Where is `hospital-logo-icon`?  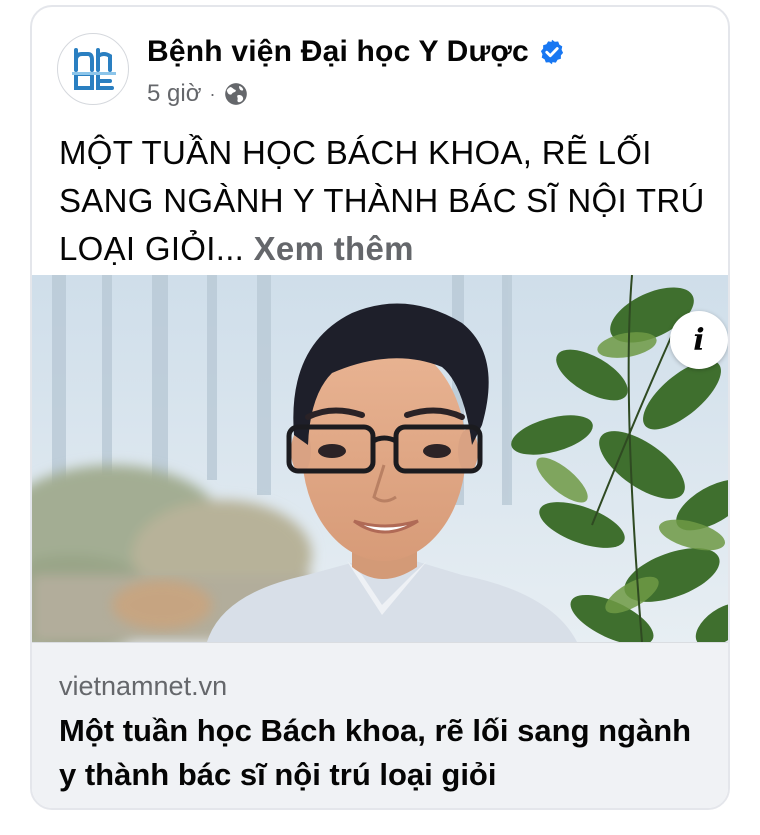
hospital-logo-icon is located at coordinates (94, 69).